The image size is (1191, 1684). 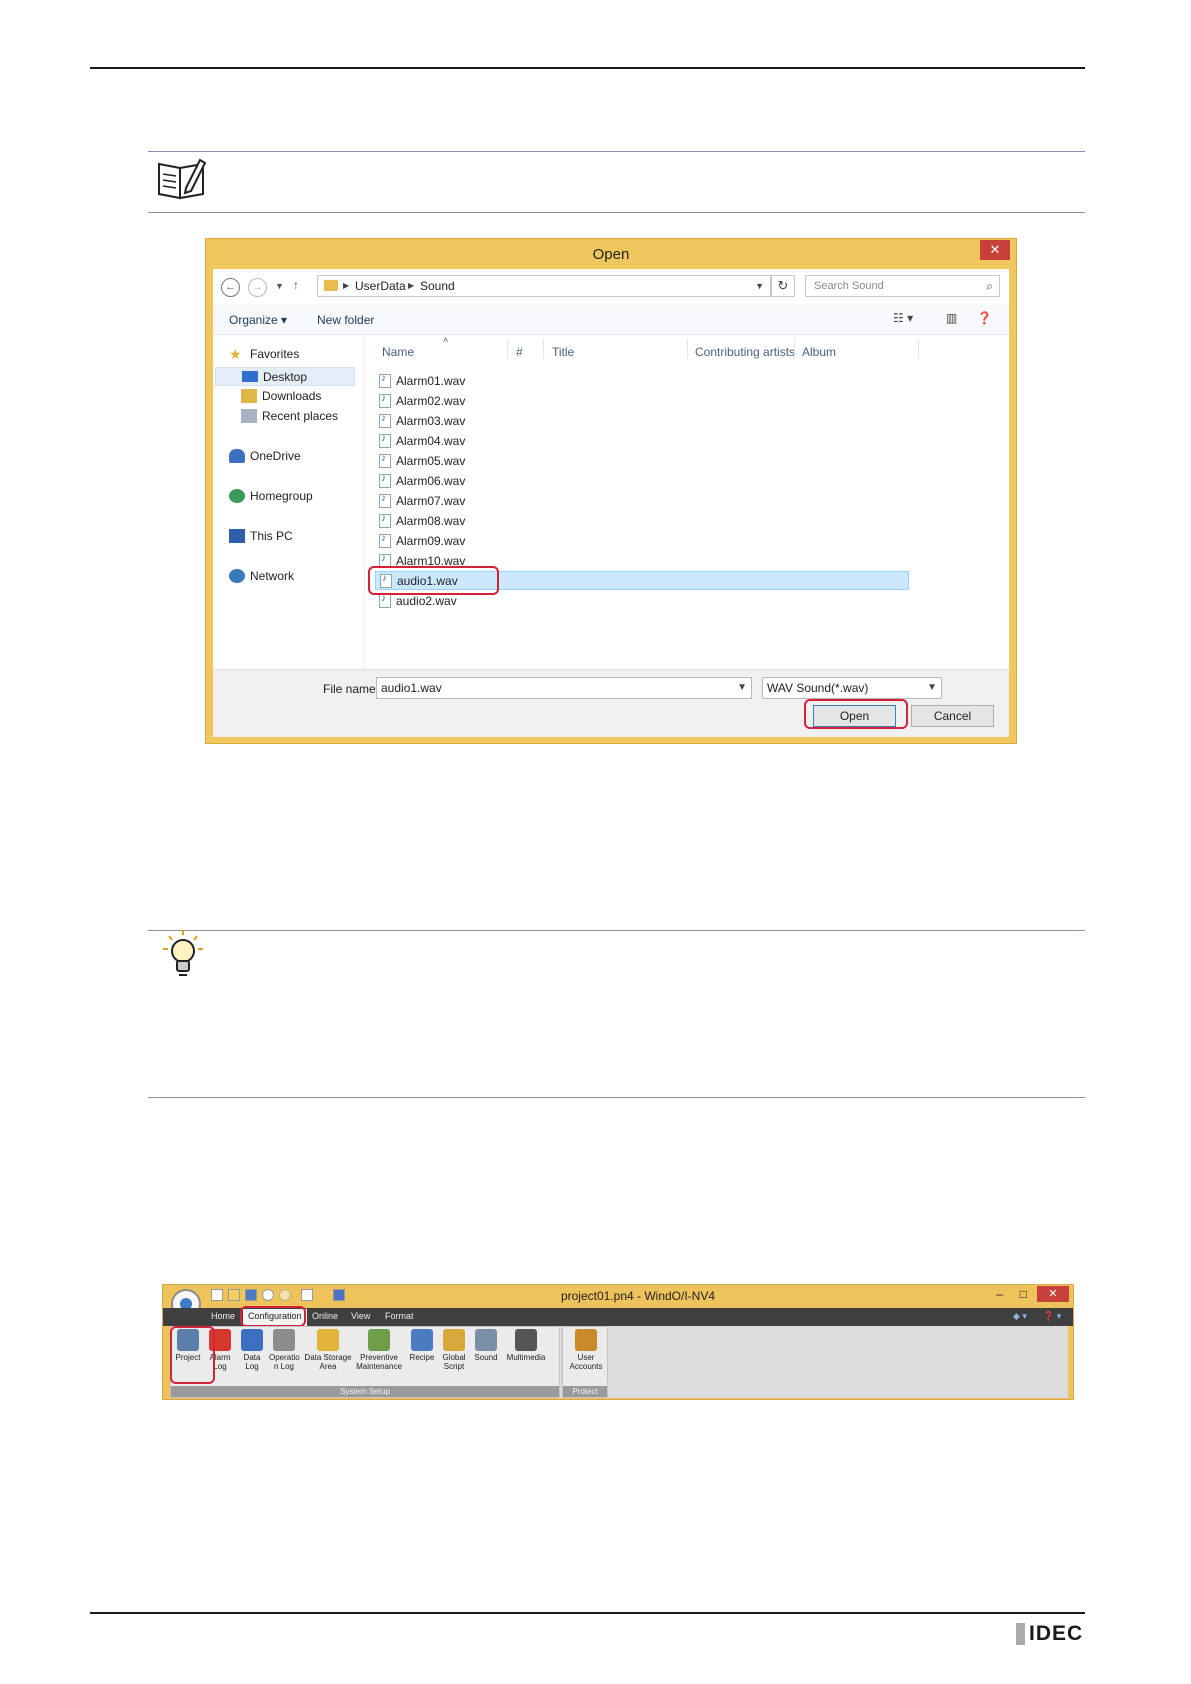 What do you see at coordinates (285, 376) in the screenshot?
I see `nav-desktop: Desktop` at bounding box center [285, 376].